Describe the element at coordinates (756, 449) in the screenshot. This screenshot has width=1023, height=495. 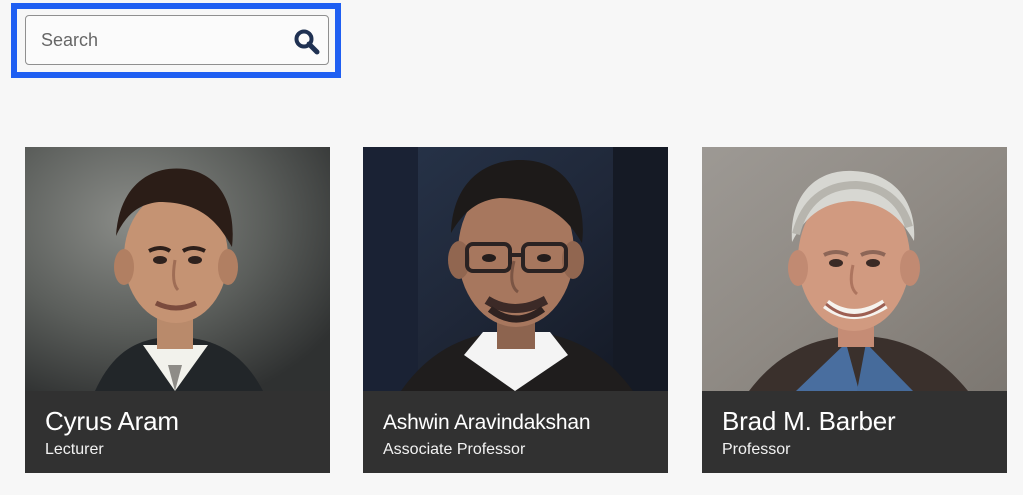
I see `faculty-title: Professor` at that location.